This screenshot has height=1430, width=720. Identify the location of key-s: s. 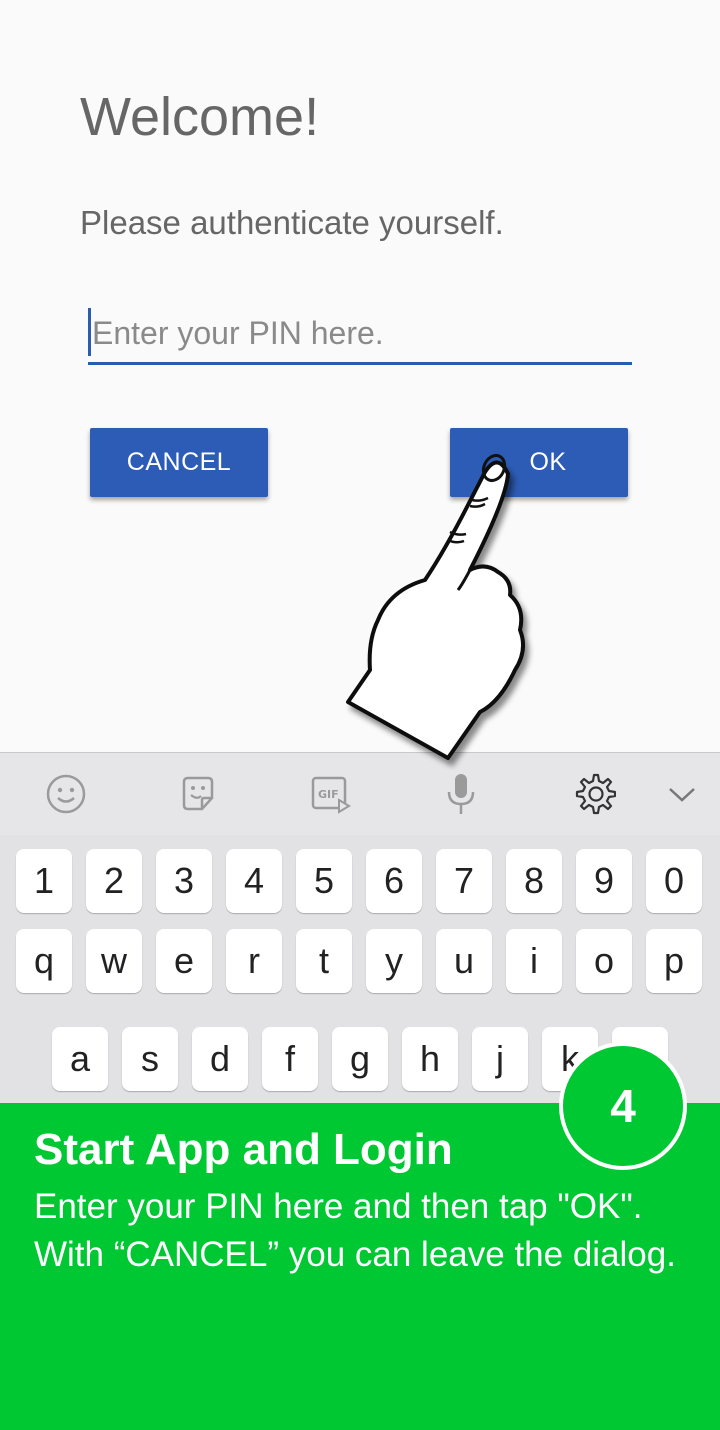
(150, 1059).